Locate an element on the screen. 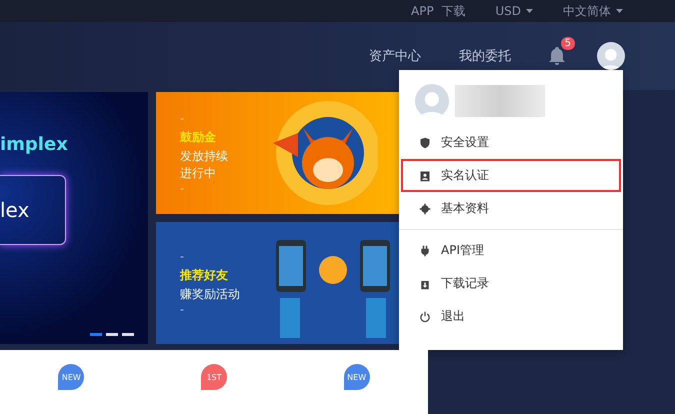  promo-text: 进行中 is located at coordinates (198, 173).